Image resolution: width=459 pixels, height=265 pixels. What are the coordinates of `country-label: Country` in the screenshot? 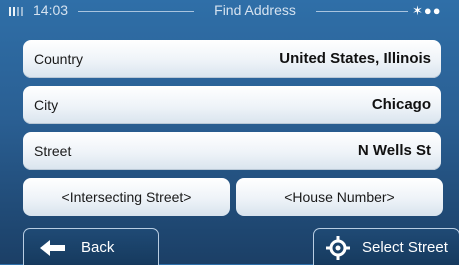 It's located at (59, 59).